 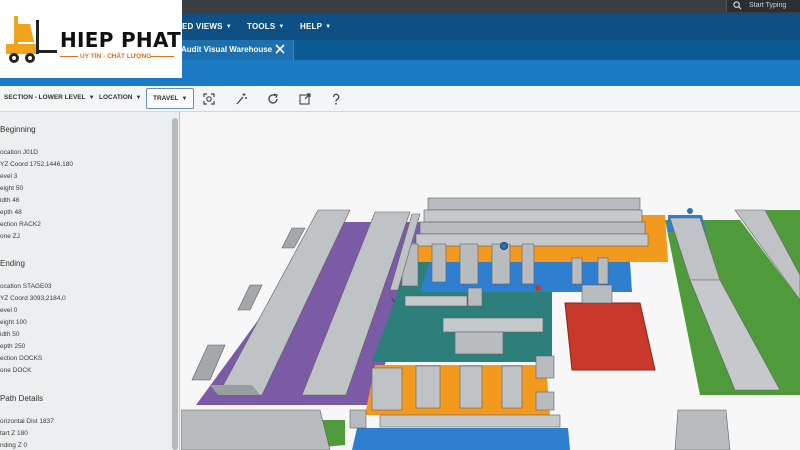 I want to click on menu-help: HELP ▼, so click(x=315, y=26).